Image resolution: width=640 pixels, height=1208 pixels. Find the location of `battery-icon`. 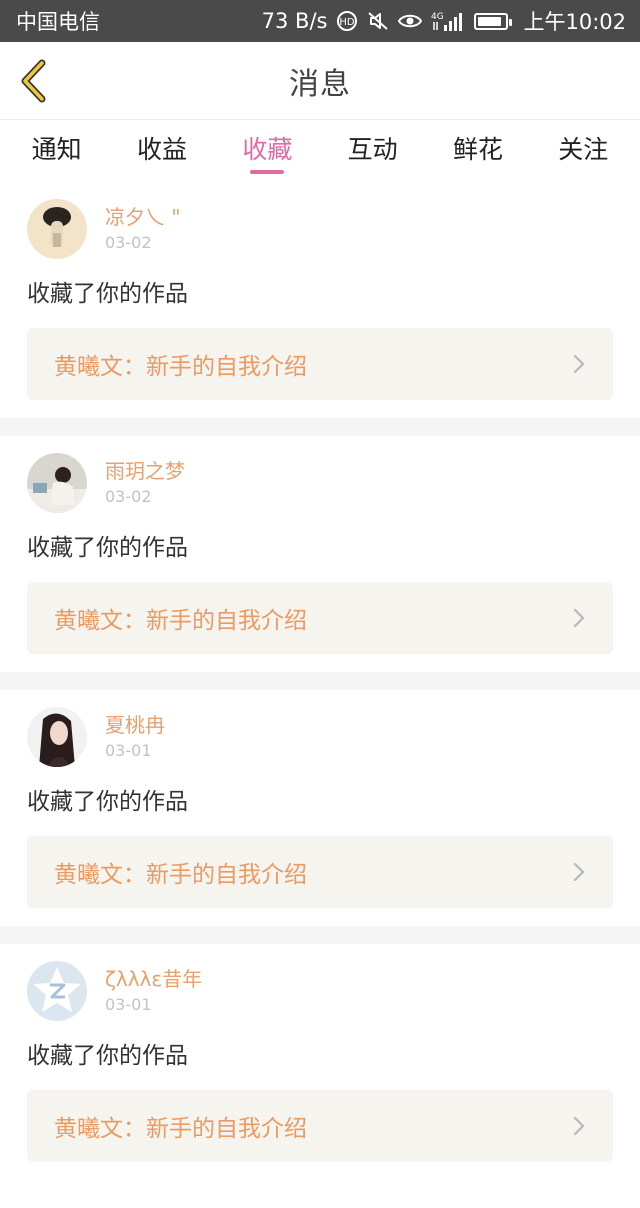

battery-icon is located at coordinates (493, 21).